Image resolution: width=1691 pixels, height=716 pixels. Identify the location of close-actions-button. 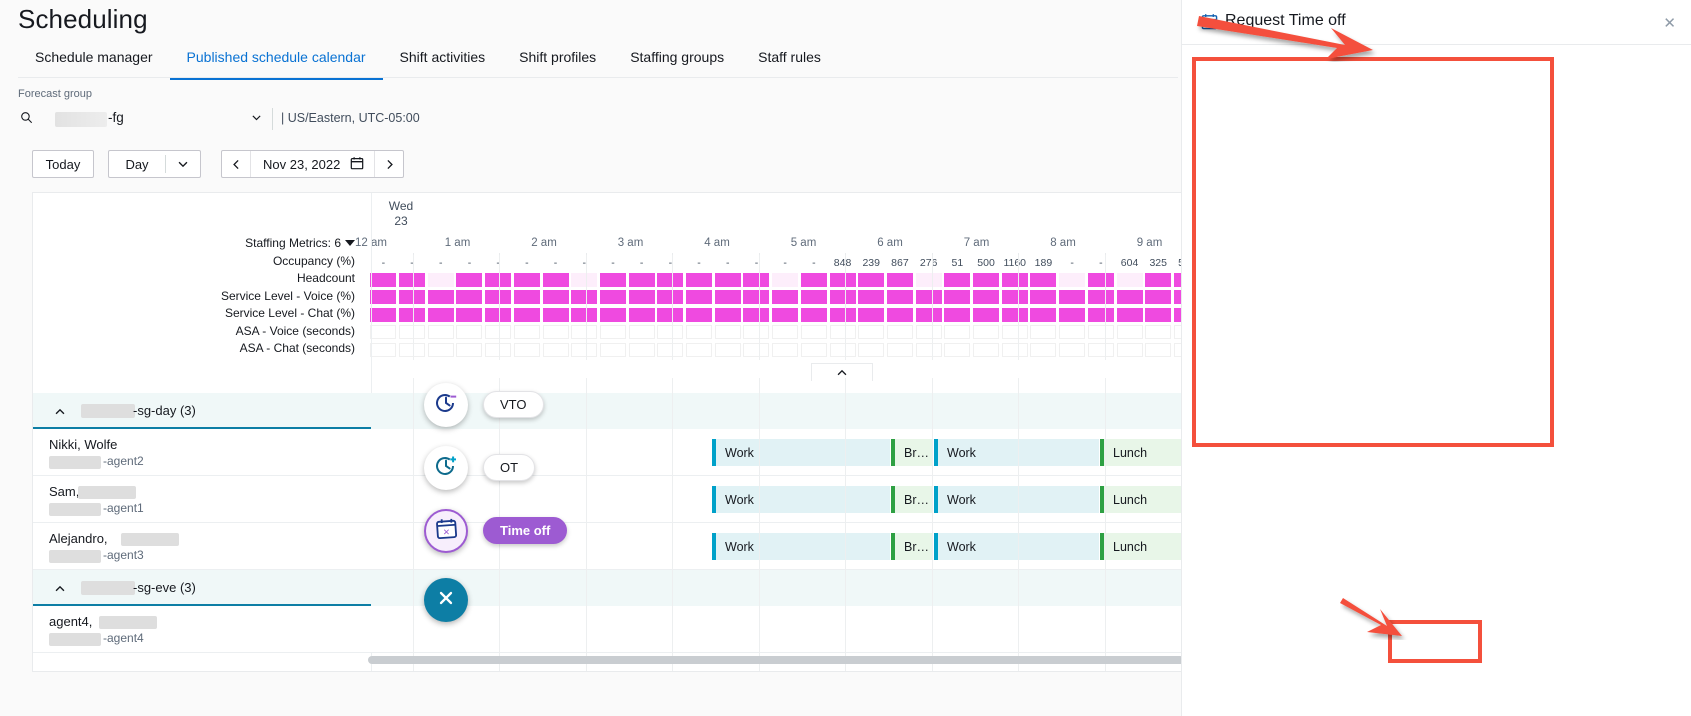
(446, 600).